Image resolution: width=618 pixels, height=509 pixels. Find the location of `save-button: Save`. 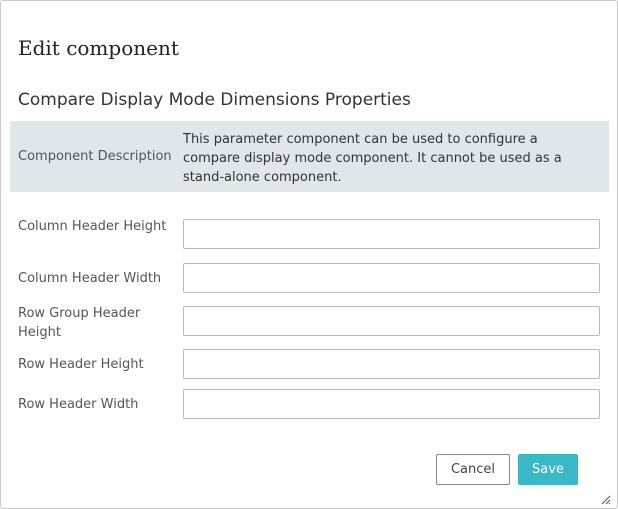

save-button: Save is located at coordinates (548, 469).